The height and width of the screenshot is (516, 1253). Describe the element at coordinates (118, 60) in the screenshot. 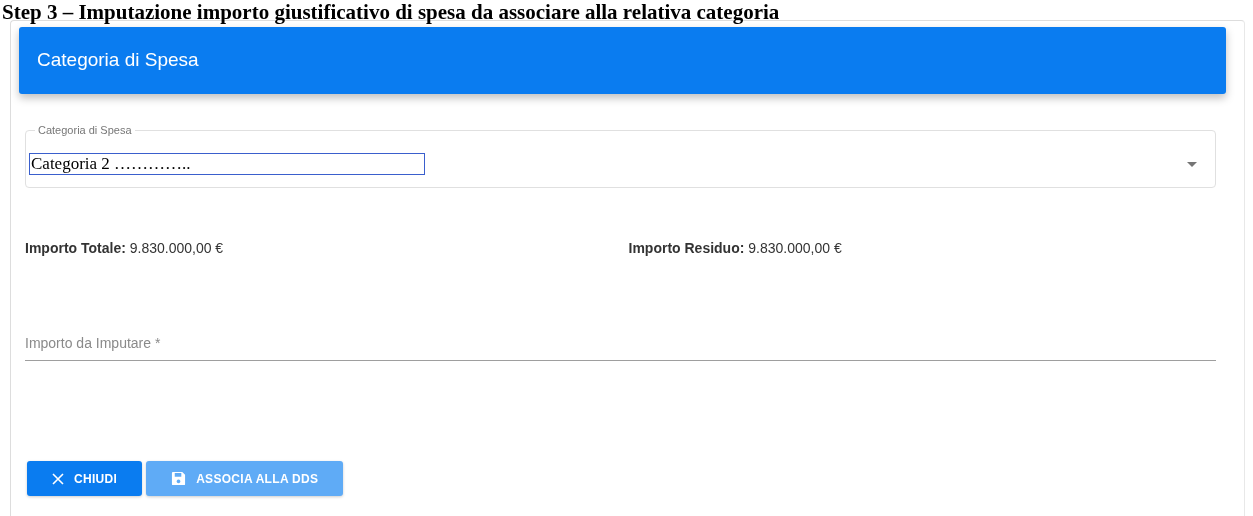

I see `card-title: Categoria di Spesa` at that location.